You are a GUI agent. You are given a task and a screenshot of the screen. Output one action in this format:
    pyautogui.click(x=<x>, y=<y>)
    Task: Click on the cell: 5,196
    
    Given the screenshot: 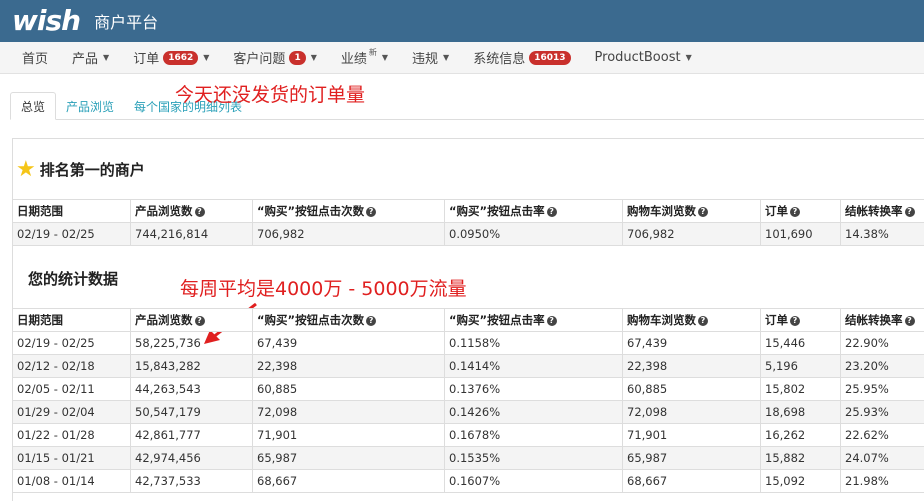 What is the action you would take?
    pyautogui.click(x=800, y=366)
    